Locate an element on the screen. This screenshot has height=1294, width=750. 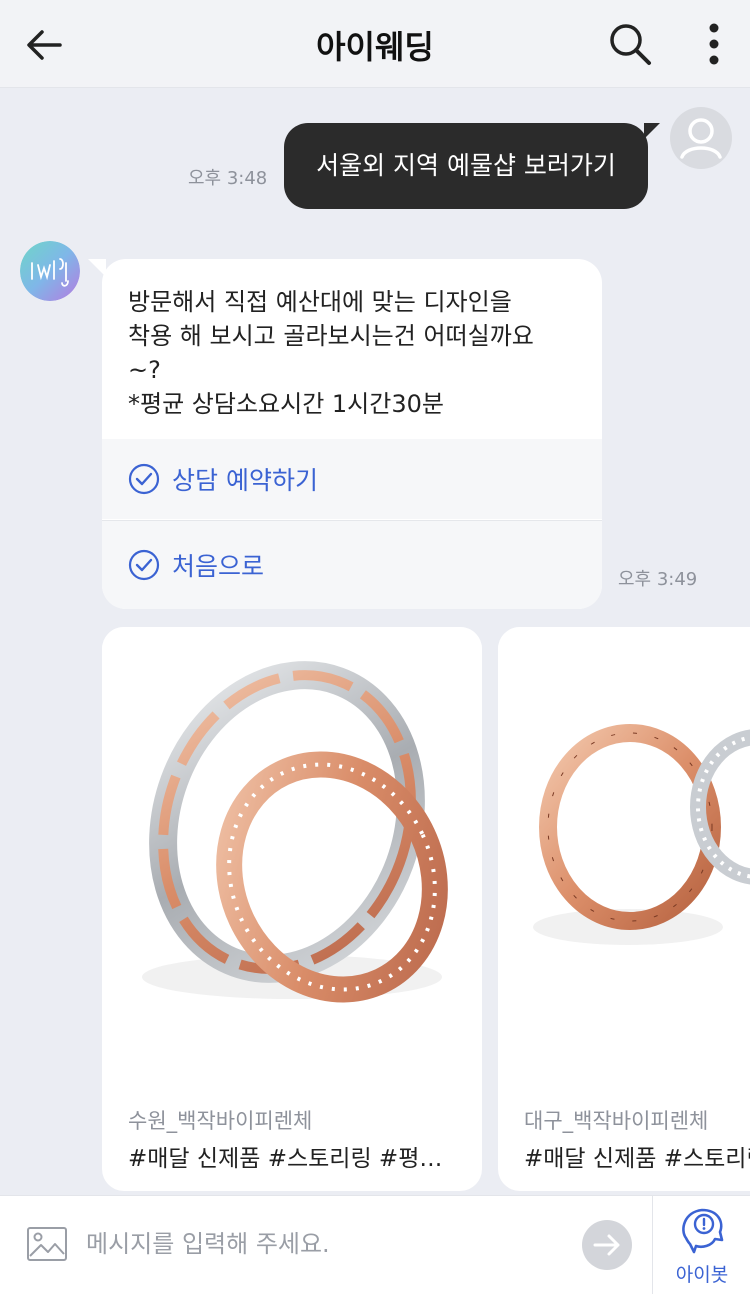
message-input is located at coordinates (326, 1244).